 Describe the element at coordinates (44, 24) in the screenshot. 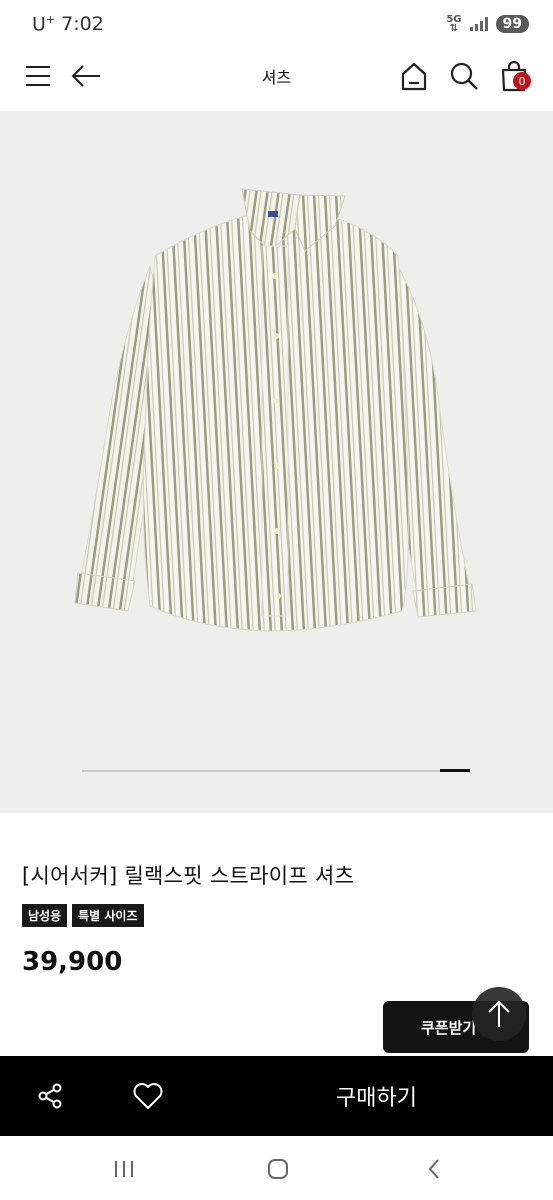

I see `carrier-label: U+` at that location.